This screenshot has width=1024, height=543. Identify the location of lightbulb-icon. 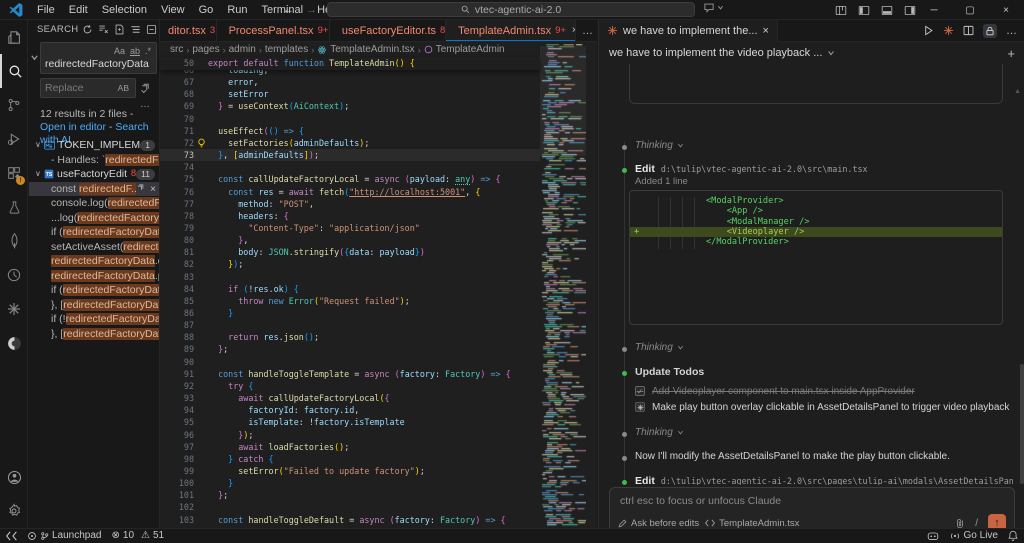
(201, 143).